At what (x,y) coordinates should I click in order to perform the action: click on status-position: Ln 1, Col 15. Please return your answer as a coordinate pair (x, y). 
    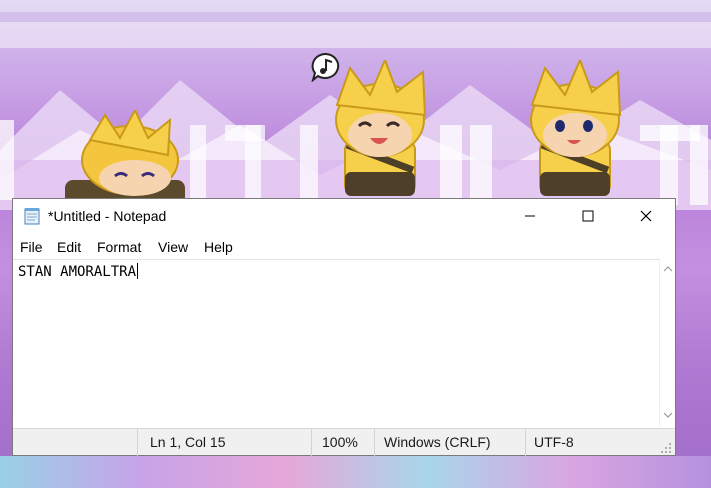
    Looking at the image, I should click on (188, 442).